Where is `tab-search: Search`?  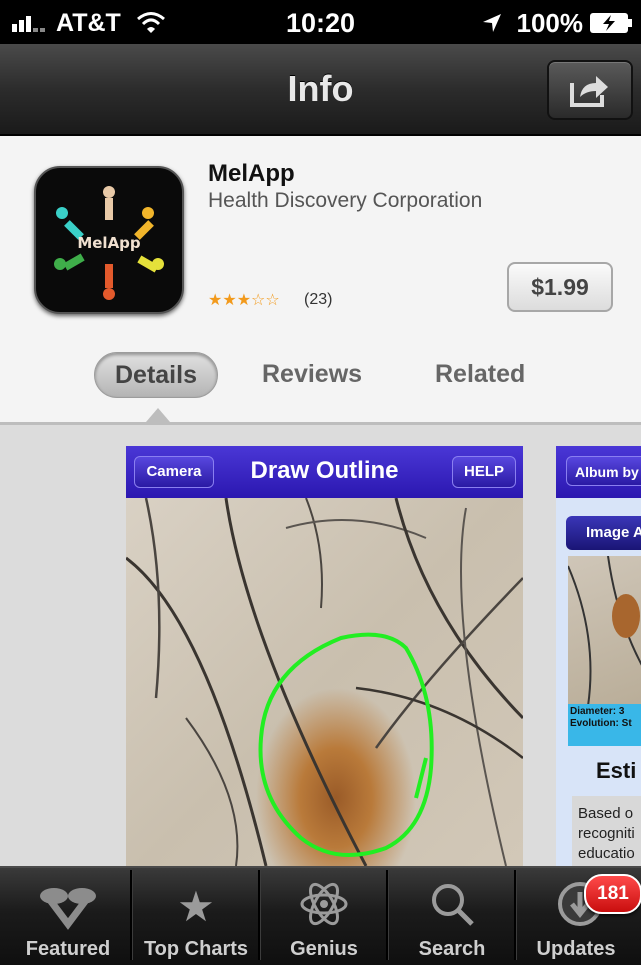 tab-search: Search is located at coordinates (452, 914).